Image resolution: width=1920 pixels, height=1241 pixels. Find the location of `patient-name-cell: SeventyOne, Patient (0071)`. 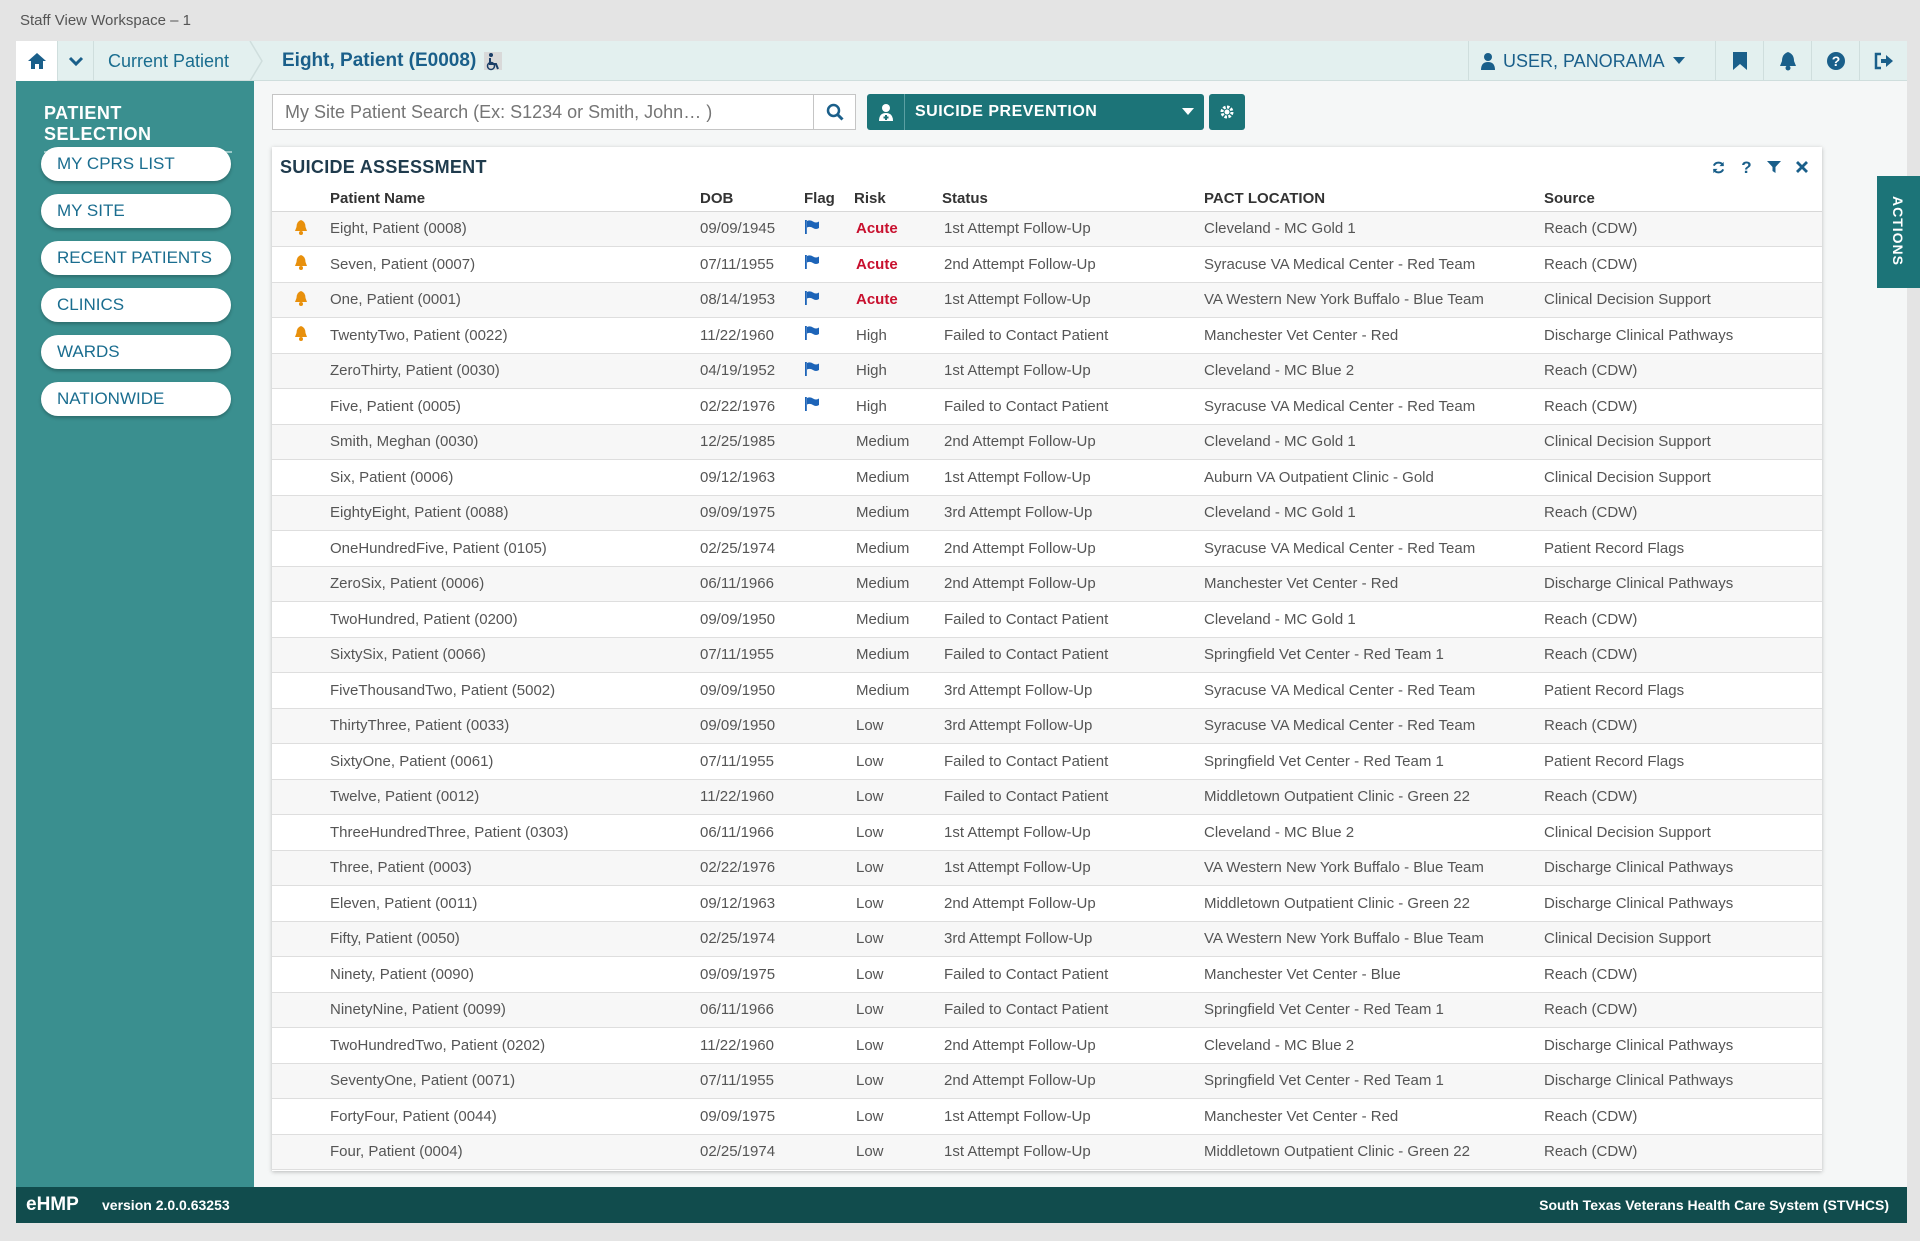

patient-name-cell: SeventyOne, Patient (0071) is located at coordinates (515, 1081).